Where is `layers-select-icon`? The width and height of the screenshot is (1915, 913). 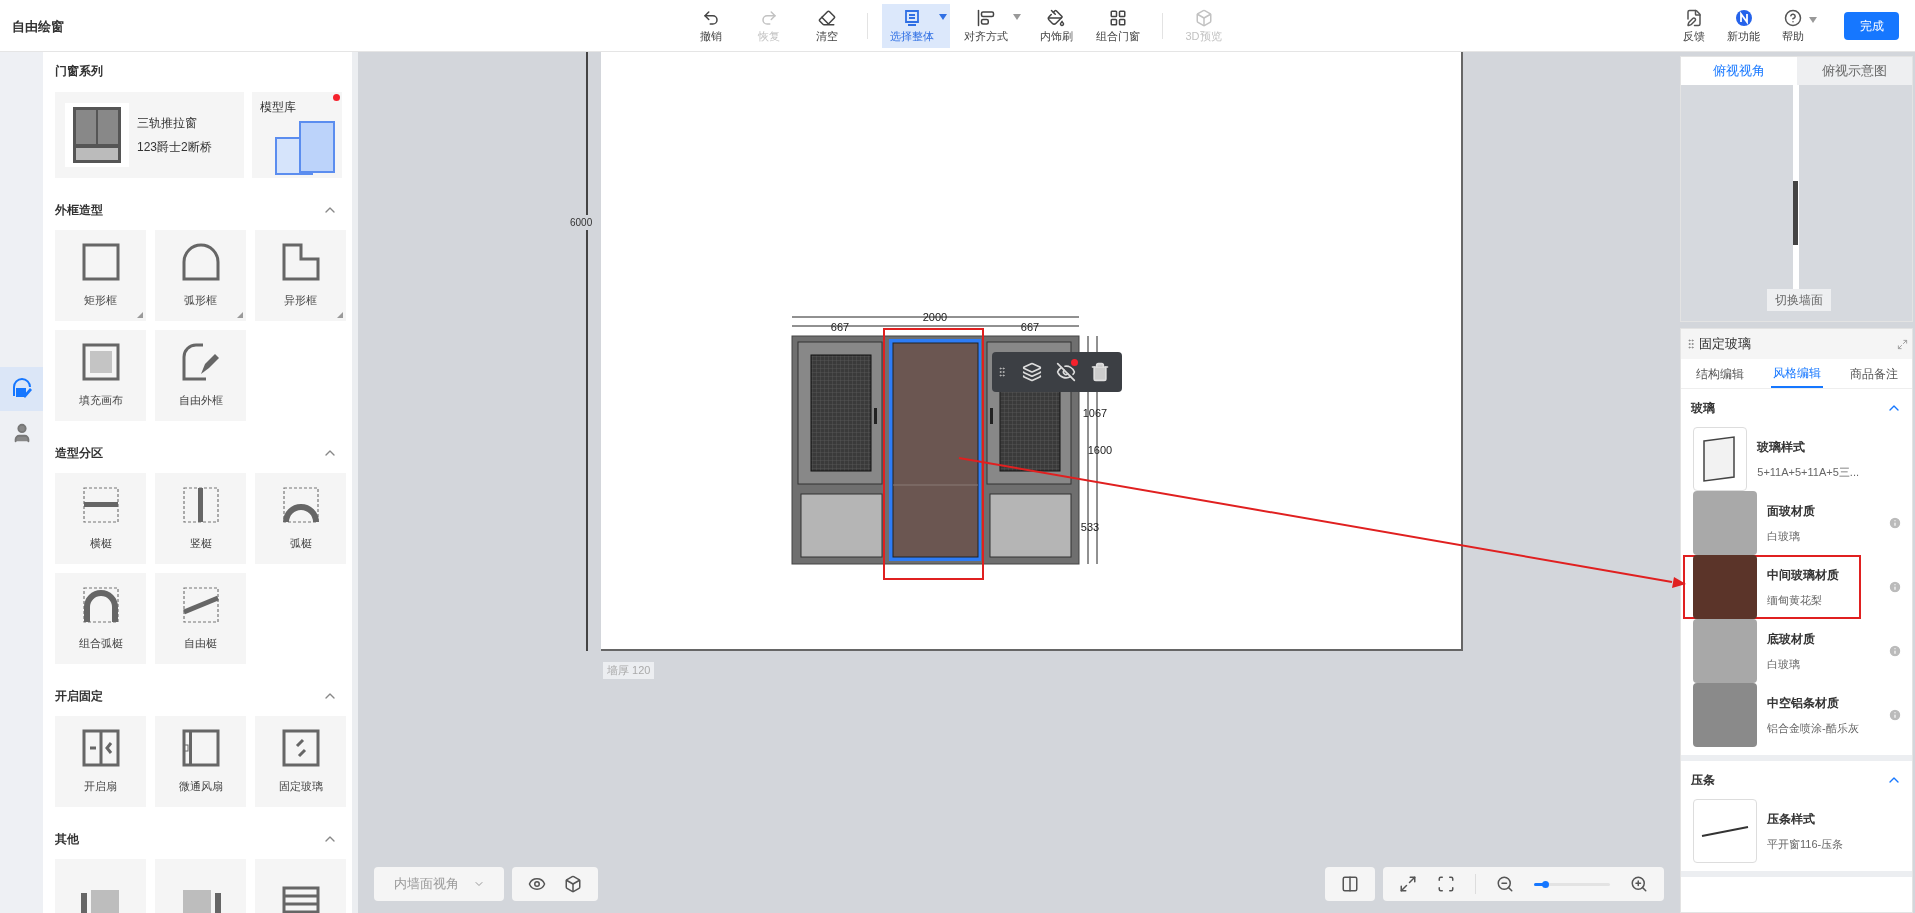
layers-select-icon is located at coordinates (1032, 372).